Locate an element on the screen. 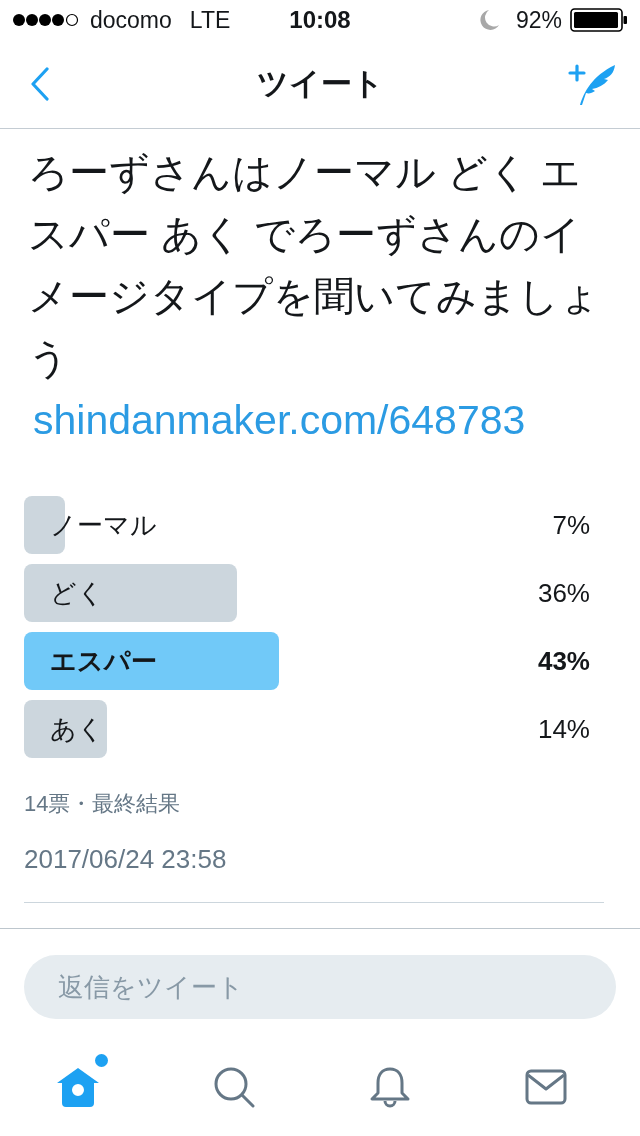 The height and width of the screenshot is (1136, 640). reply-field: 返信をツイート is located at coordinates (320, 987).